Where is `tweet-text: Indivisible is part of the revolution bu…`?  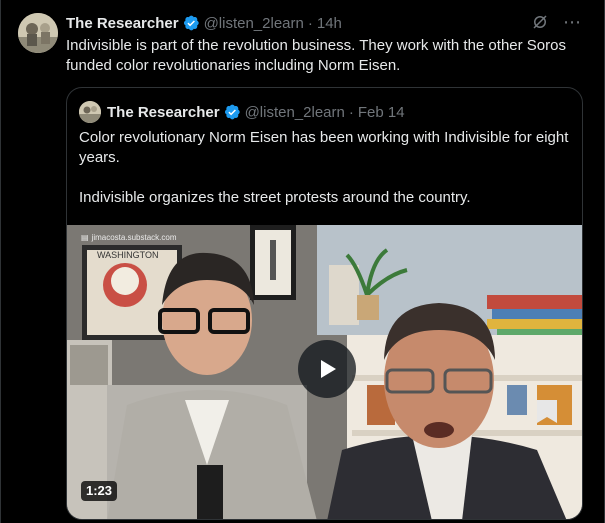 tweet-text: Indivisible is part of the revolution bu… is located at coordinates (316, 55).